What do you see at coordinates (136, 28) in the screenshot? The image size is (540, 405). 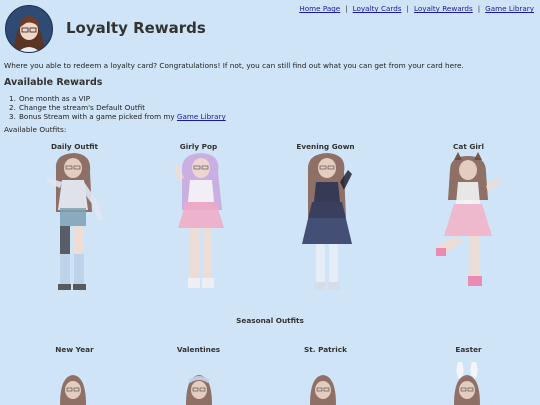 I see `page-title: Loyalty Rewards` at bounding box center [136, 28].